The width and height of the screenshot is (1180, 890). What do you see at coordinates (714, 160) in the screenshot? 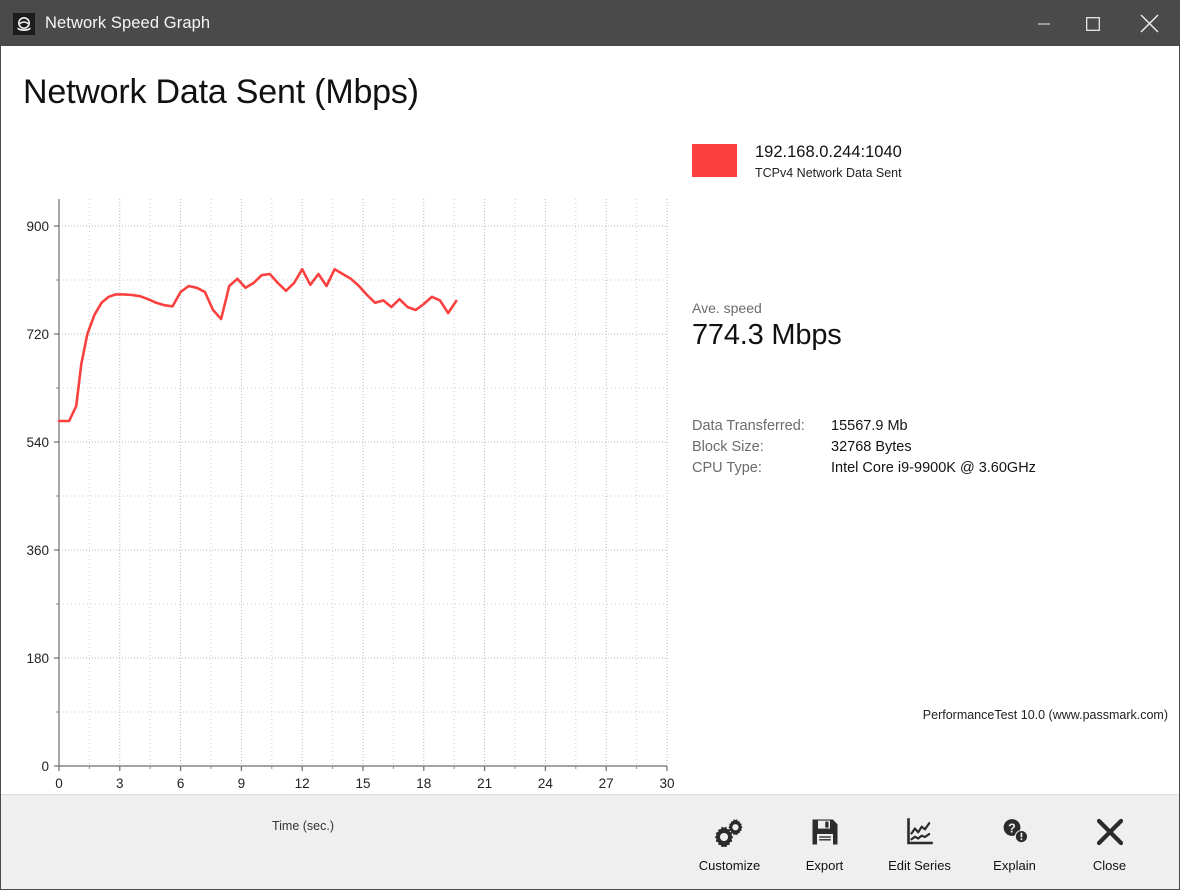
I see `legend-color-swatch` at bounding box center [714, 160].